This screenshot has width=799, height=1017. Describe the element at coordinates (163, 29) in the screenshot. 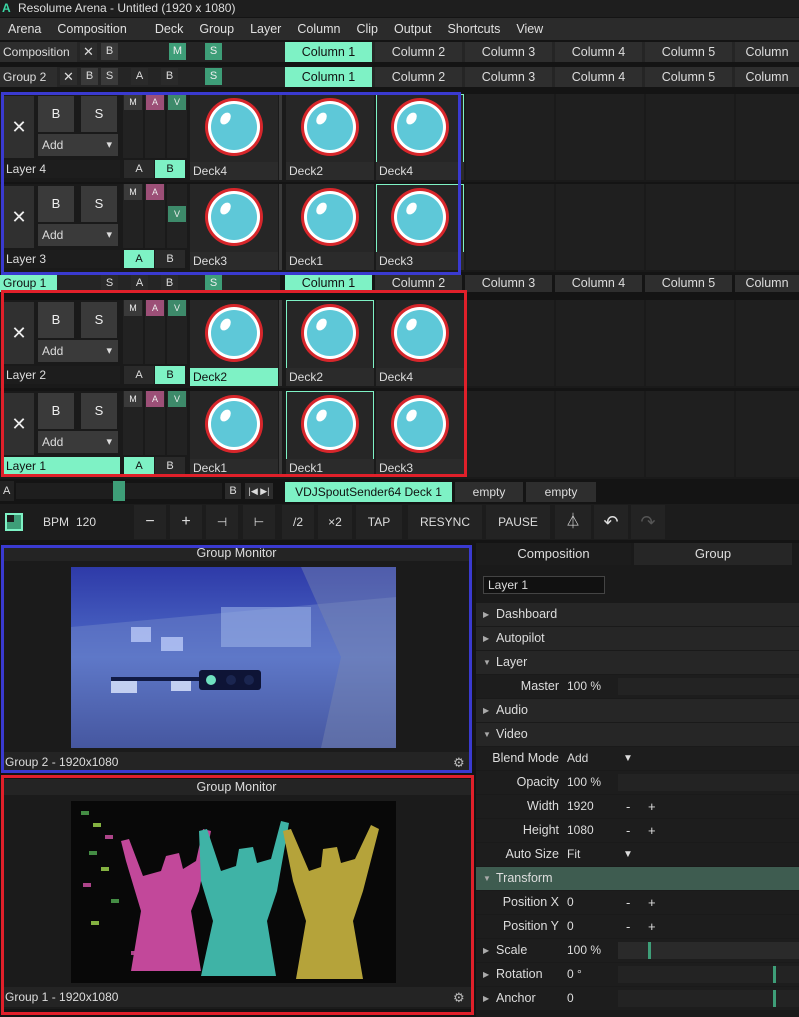

I see `menu-deck: Deck` at that location.